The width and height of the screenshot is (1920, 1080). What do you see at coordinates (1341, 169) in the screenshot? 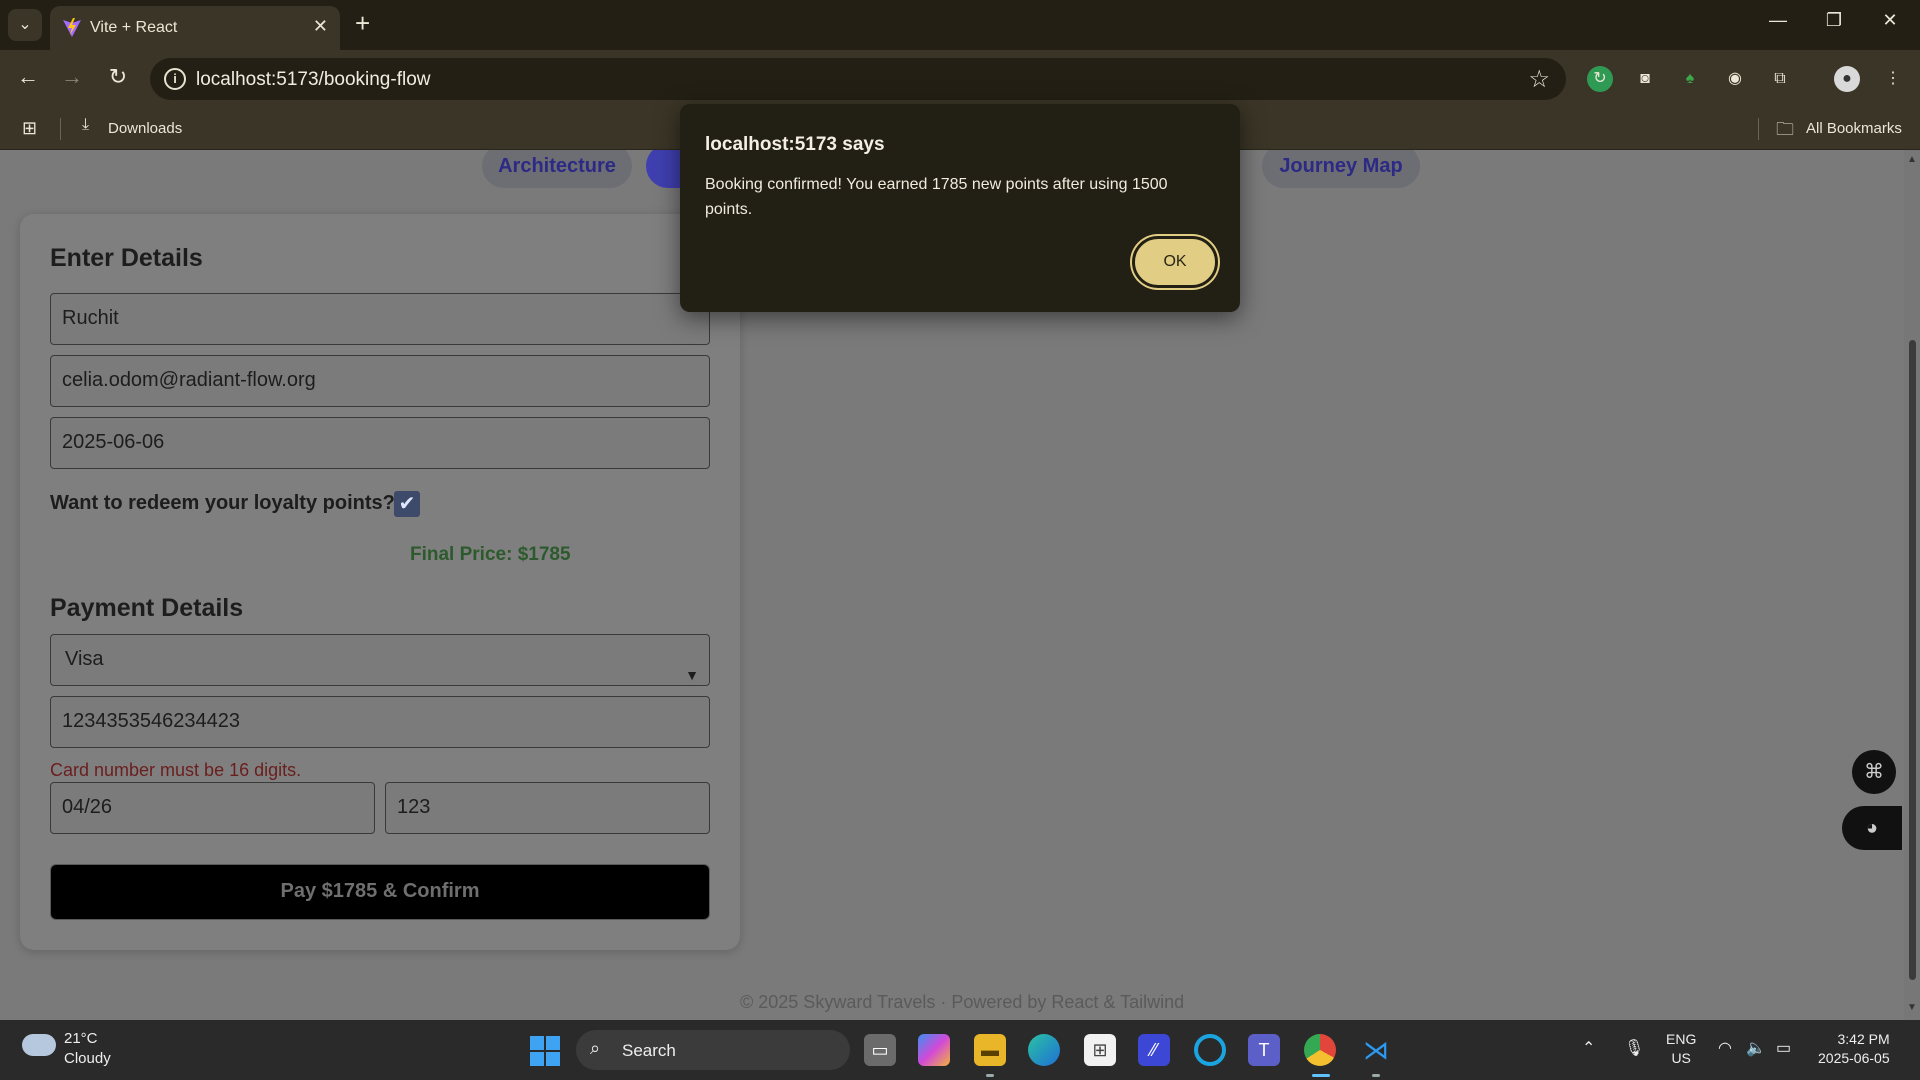
I see `nav-pill-journey-map: Journey Map` at bounding box center [1341, 169].